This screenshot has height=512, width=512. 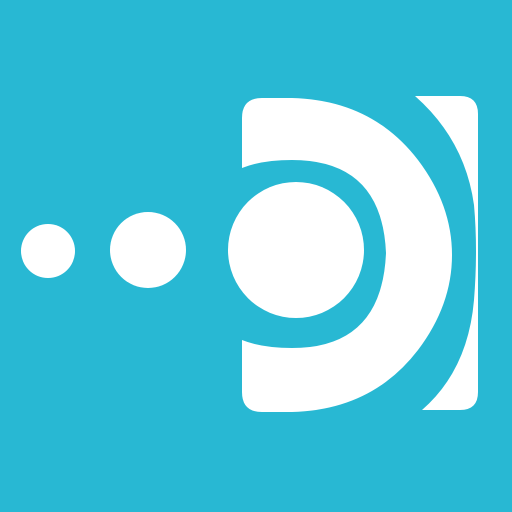 I want to click on large-circle-icon, so click(x=296, y=250).